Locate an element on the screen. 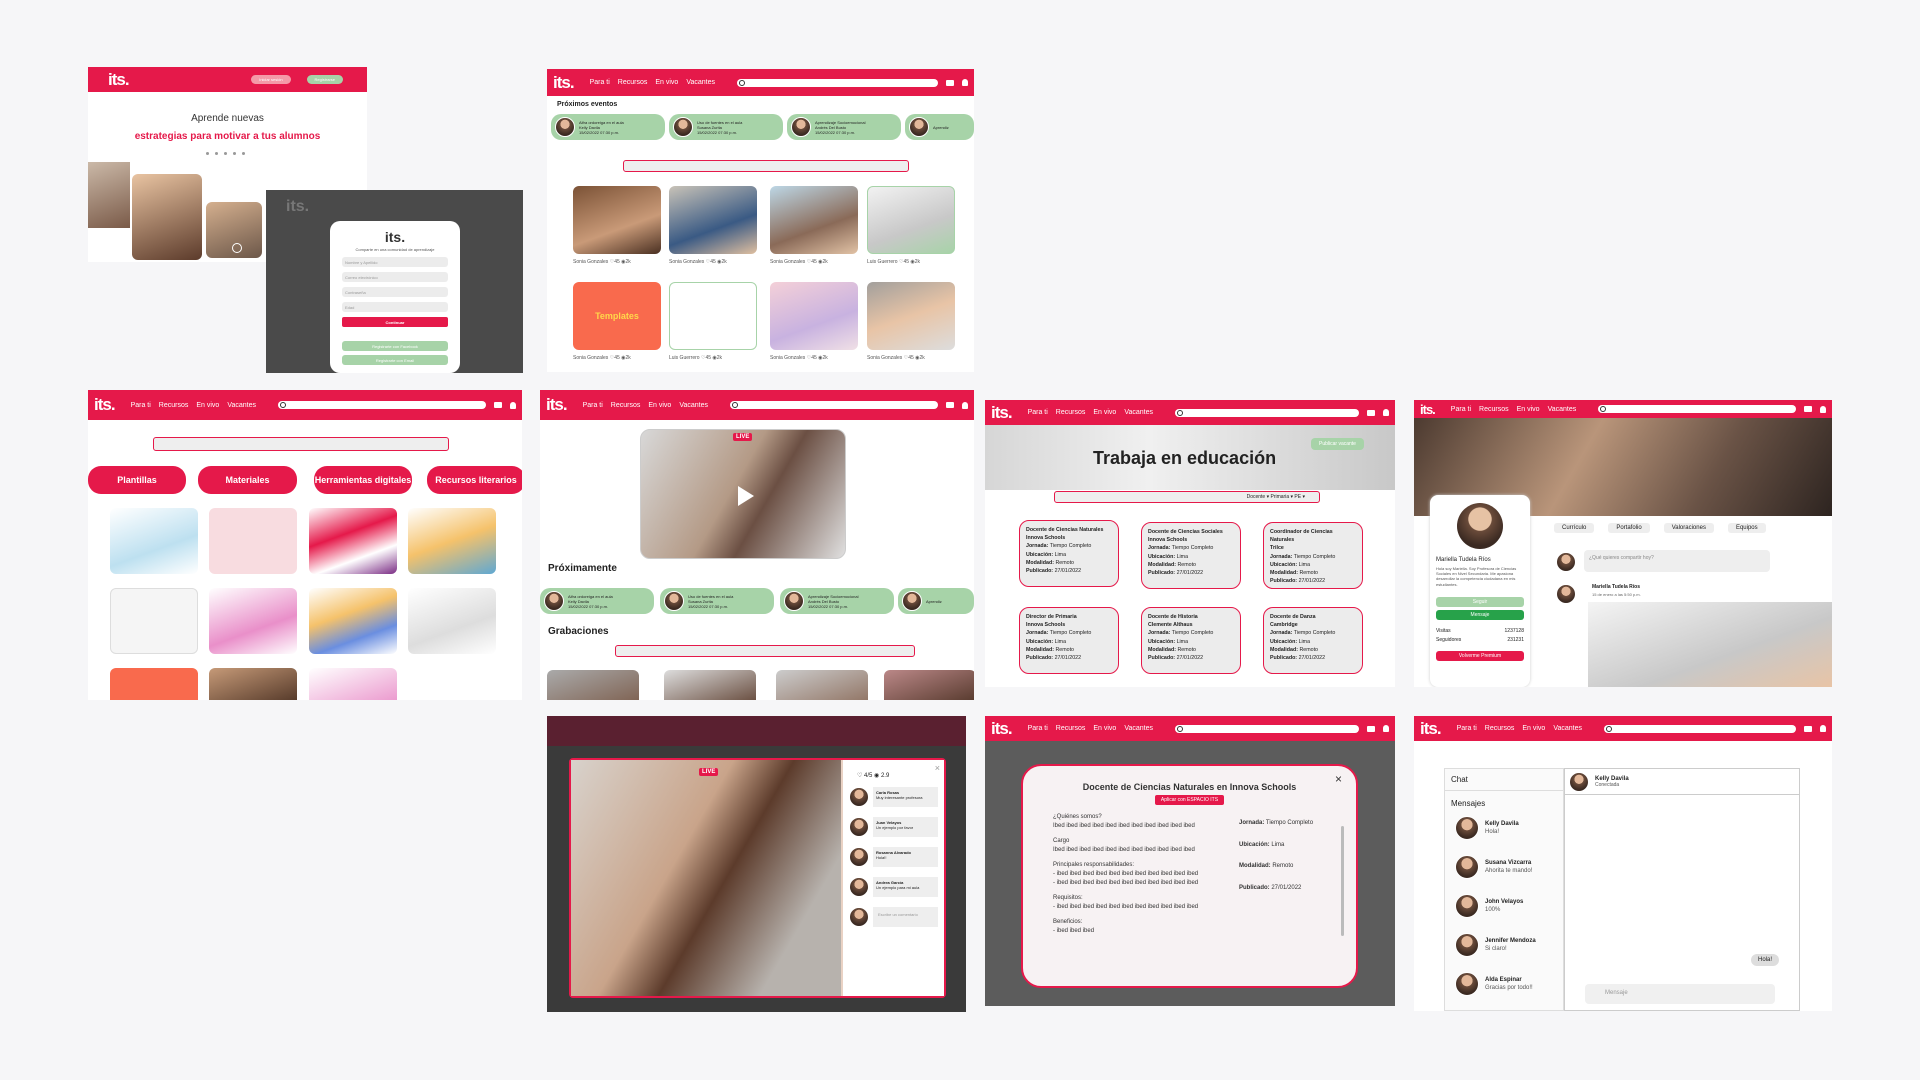 This screenshot has width=1920, height=1080. category-herramientas: Herramientas digitales is located at coordinates (363, 480).